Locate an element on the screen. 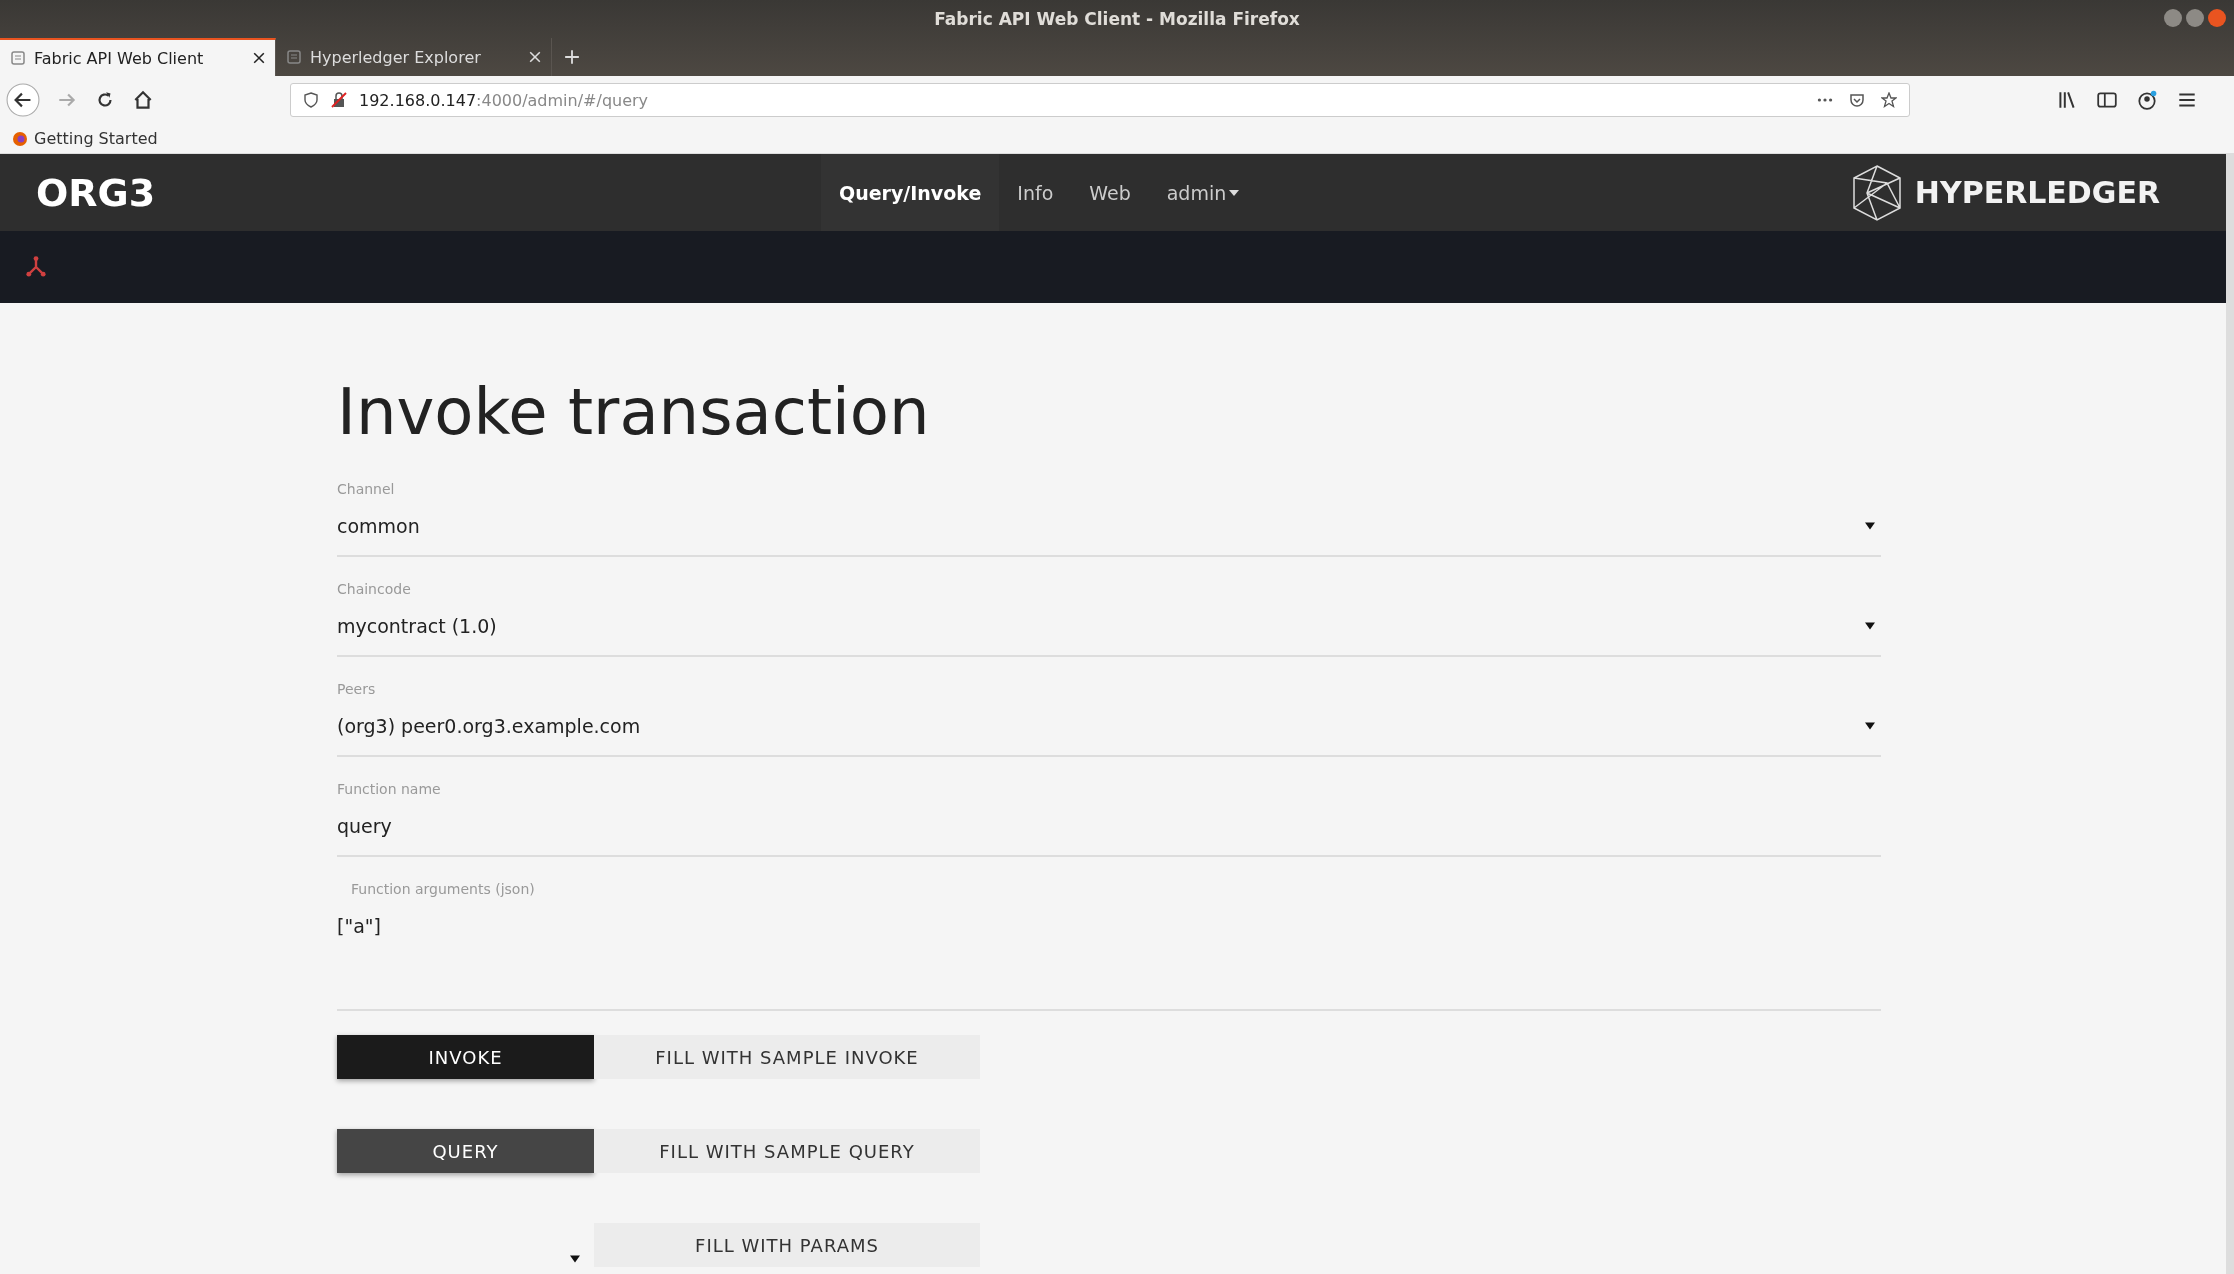 Image resolution: width=2234 pixels, height=1274 pixels. maximize-button is located at coordinates (2195, 18).